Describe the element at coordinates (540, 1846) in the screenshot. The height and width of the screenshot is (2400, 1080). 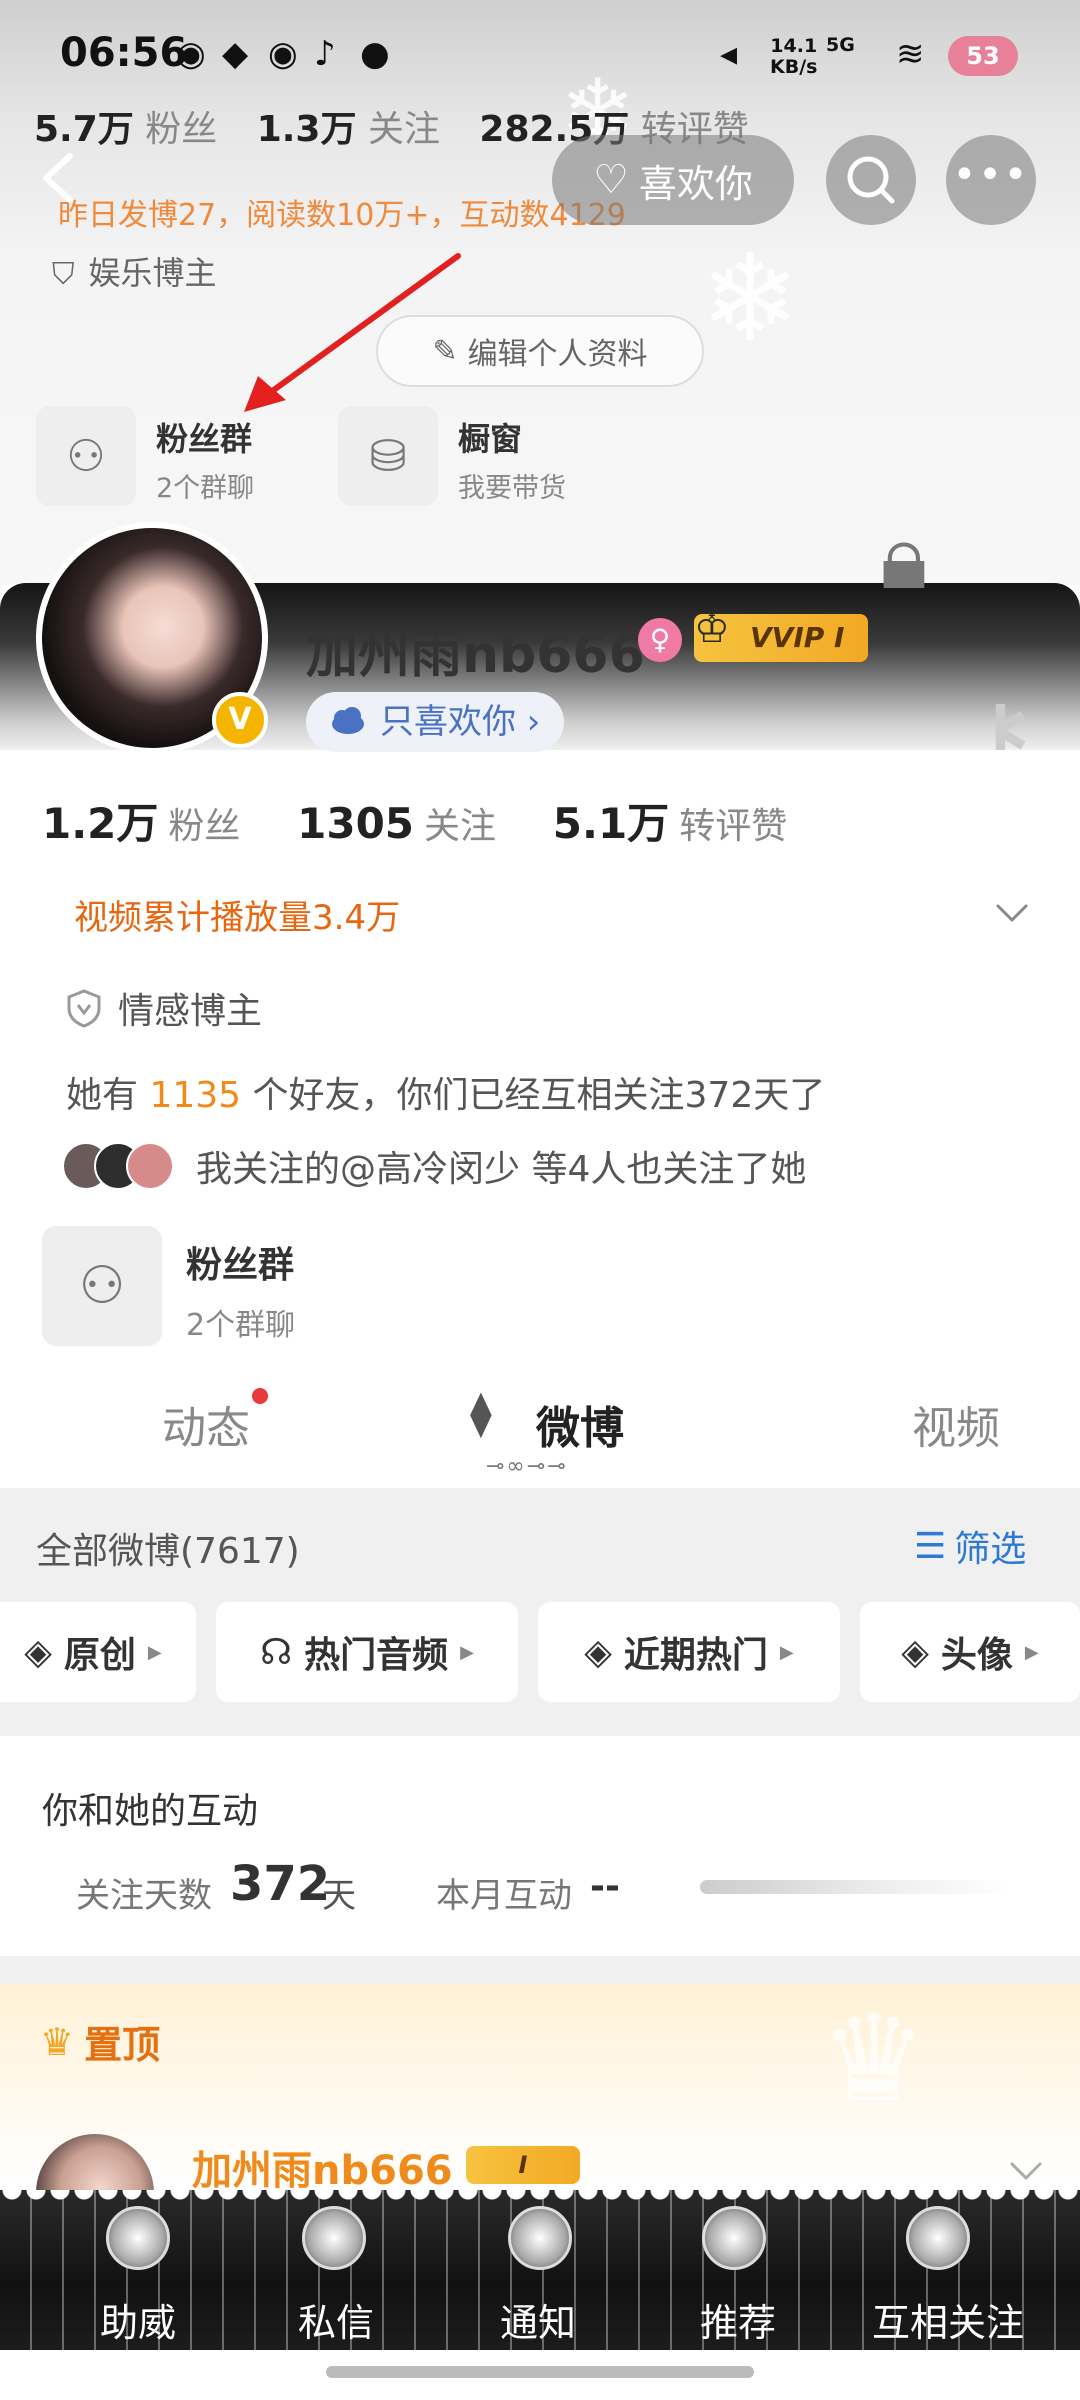
I see `interaction-card` at that location.